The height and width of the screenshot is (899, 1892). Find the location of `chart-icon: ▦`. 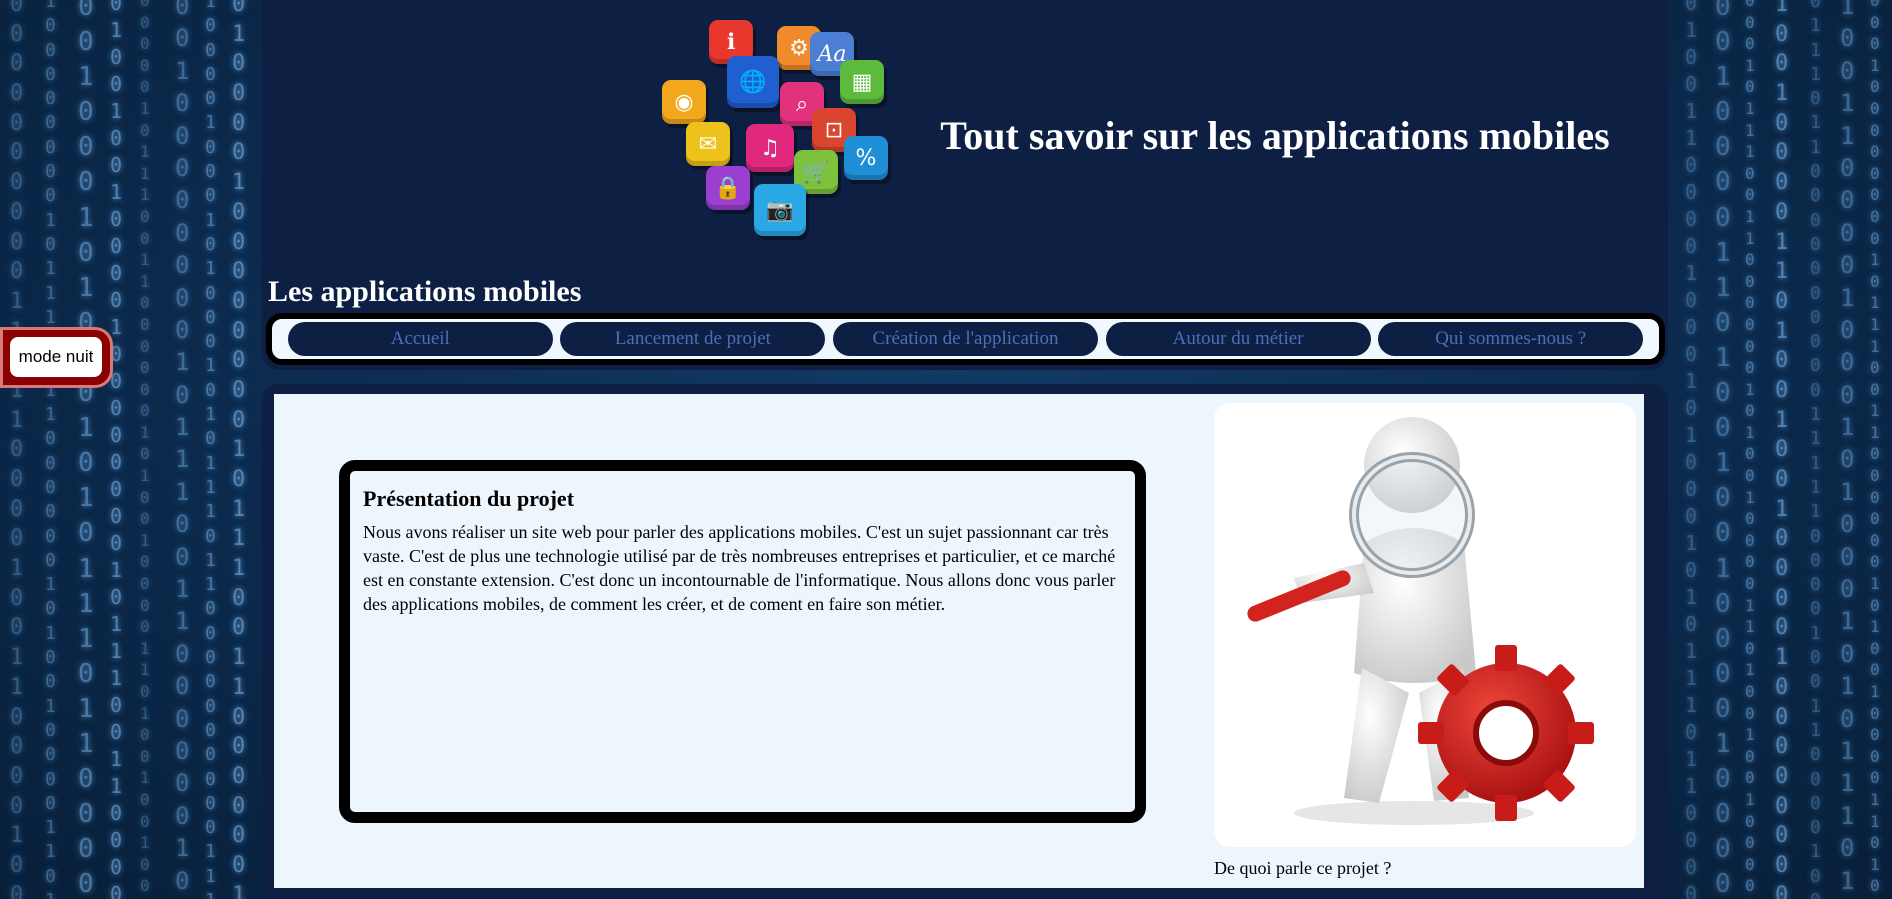

chart-icon: ▦ is located at coordinates (862, 82).